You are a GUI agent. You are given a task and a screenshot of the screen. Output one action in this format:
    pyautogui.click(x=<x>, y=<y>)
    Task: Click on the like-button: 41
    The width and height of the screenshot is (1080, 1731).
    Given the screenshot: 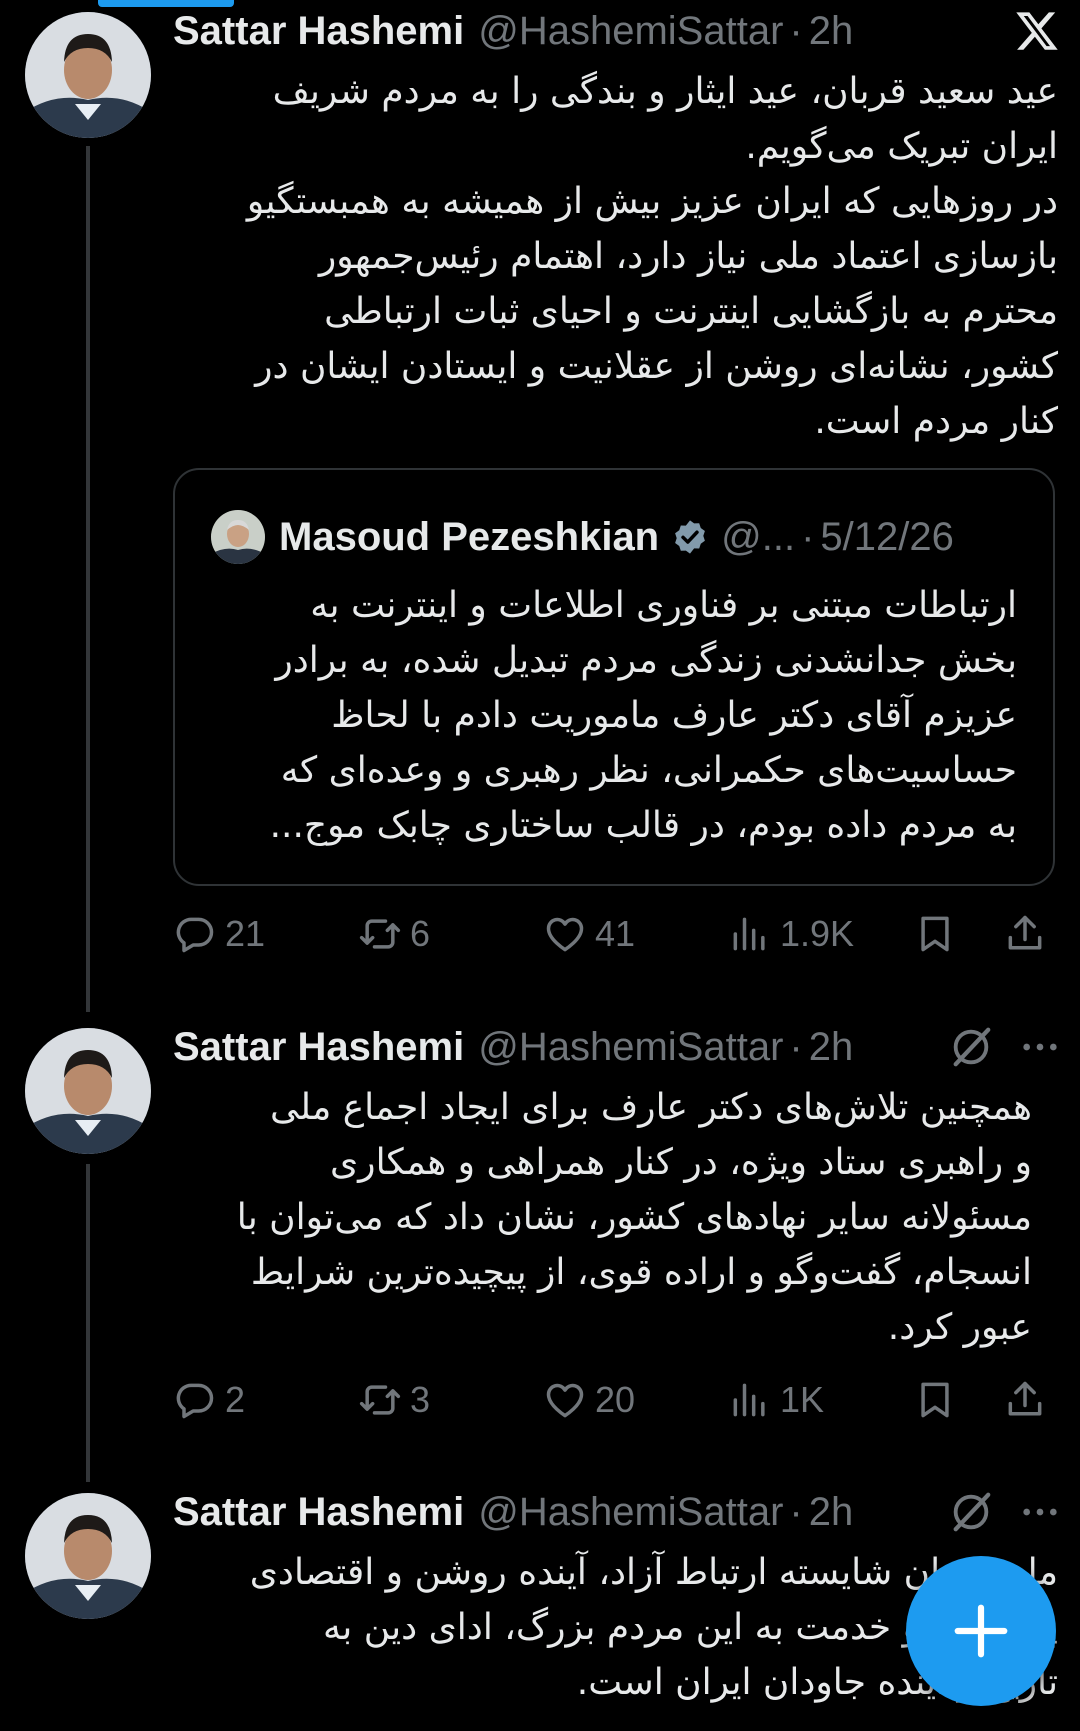 What is the action you would take?
    pyautogui.click(x=589, y=934)
    